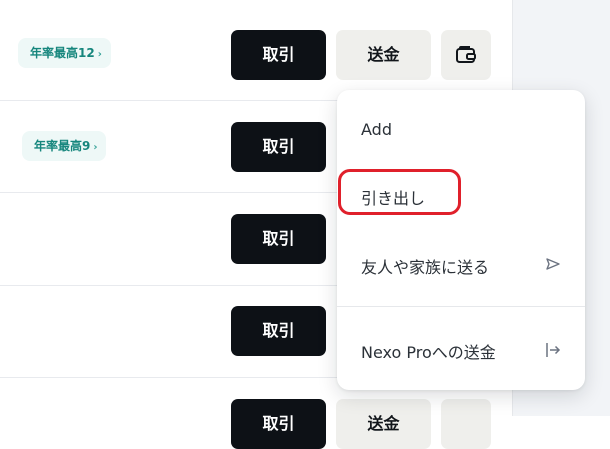 The height and width of the screenshot is (449, 610). I want to click on apy-badge: 年率最高12 ›, so click(64, 53).